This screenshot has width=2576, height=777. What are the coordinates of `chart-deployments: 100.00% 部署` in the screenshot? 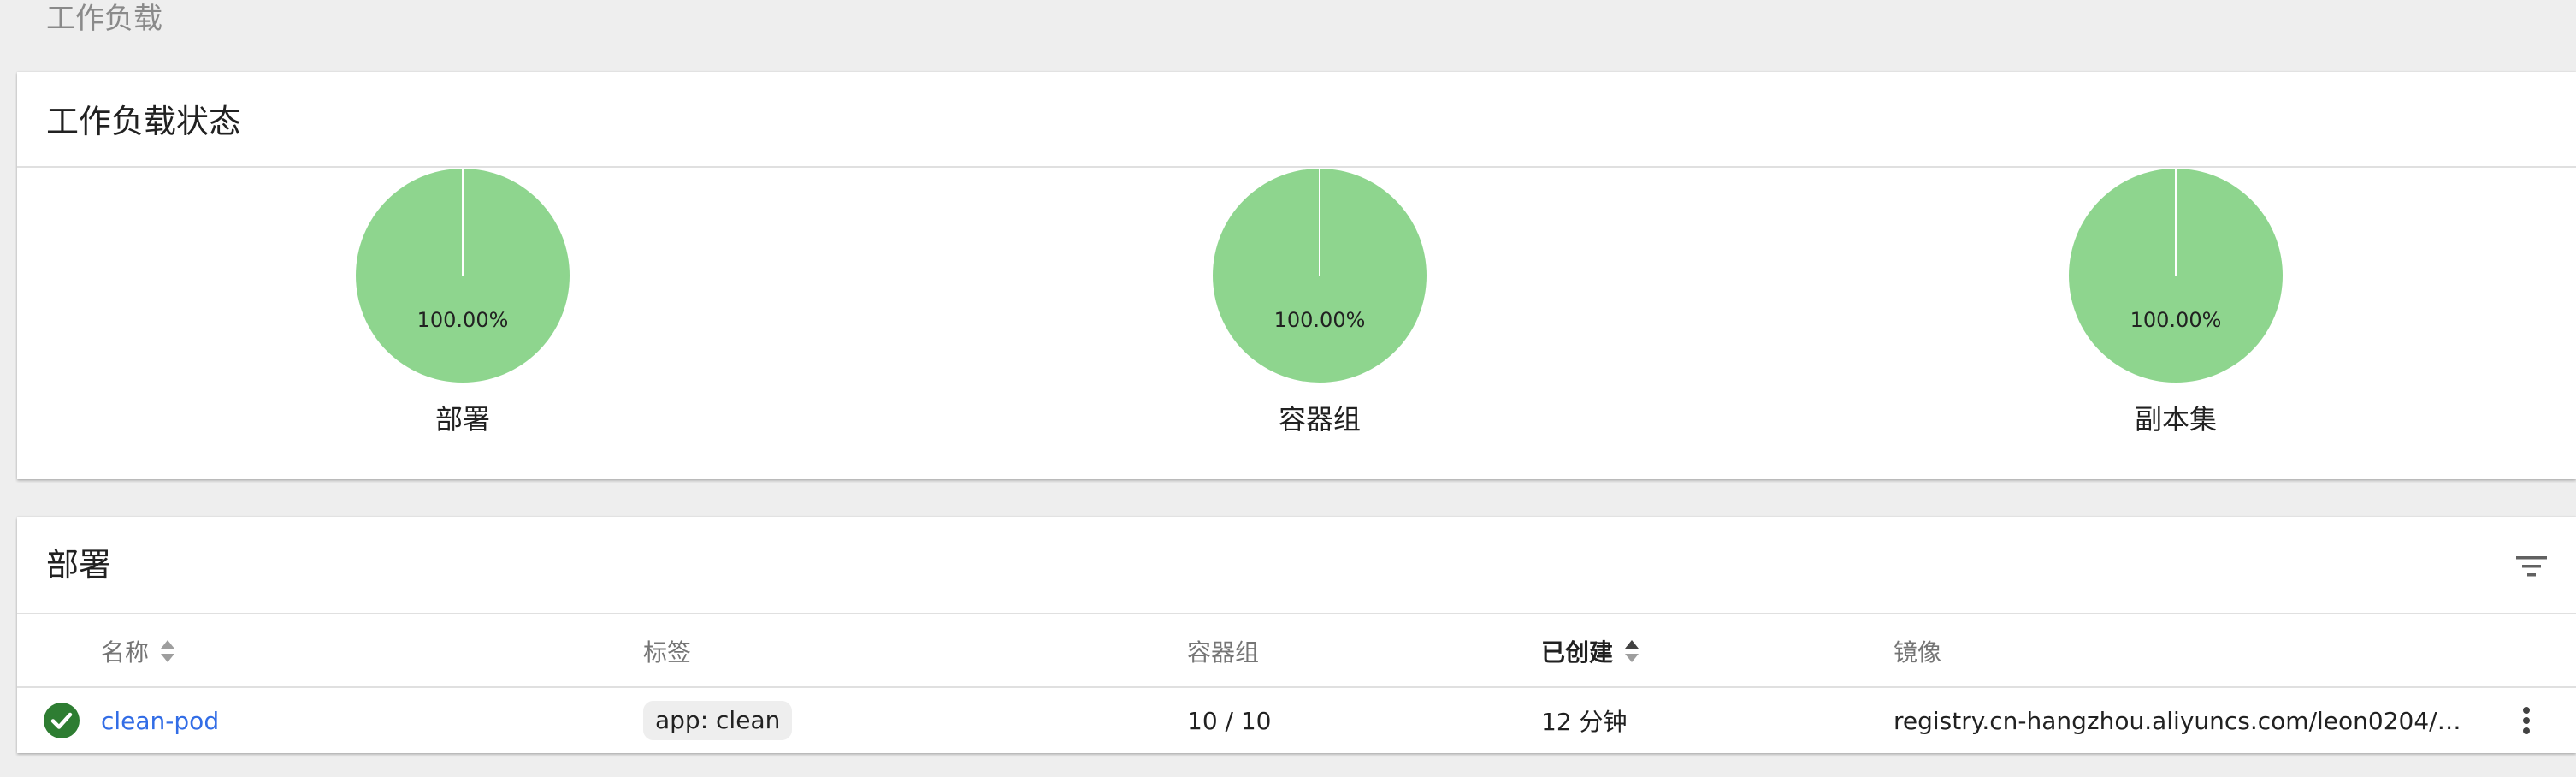 It's located at (462, 322).